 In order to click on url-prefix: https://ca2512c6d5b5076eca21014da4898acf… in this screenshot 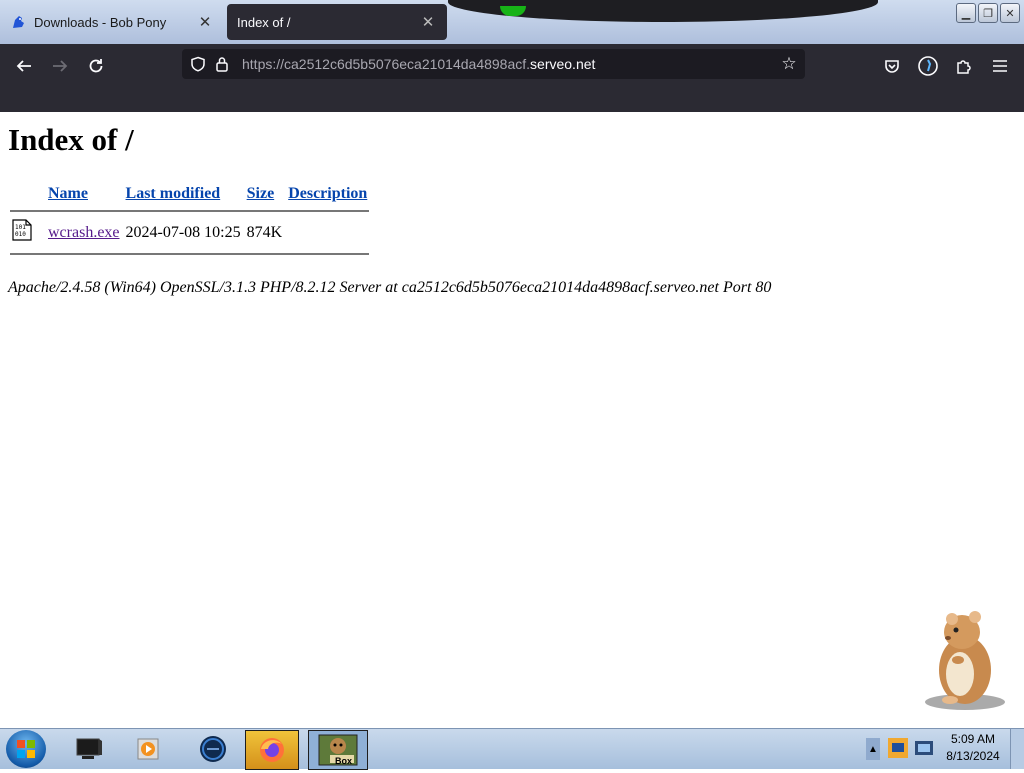, I will do `click(386, 64)`.